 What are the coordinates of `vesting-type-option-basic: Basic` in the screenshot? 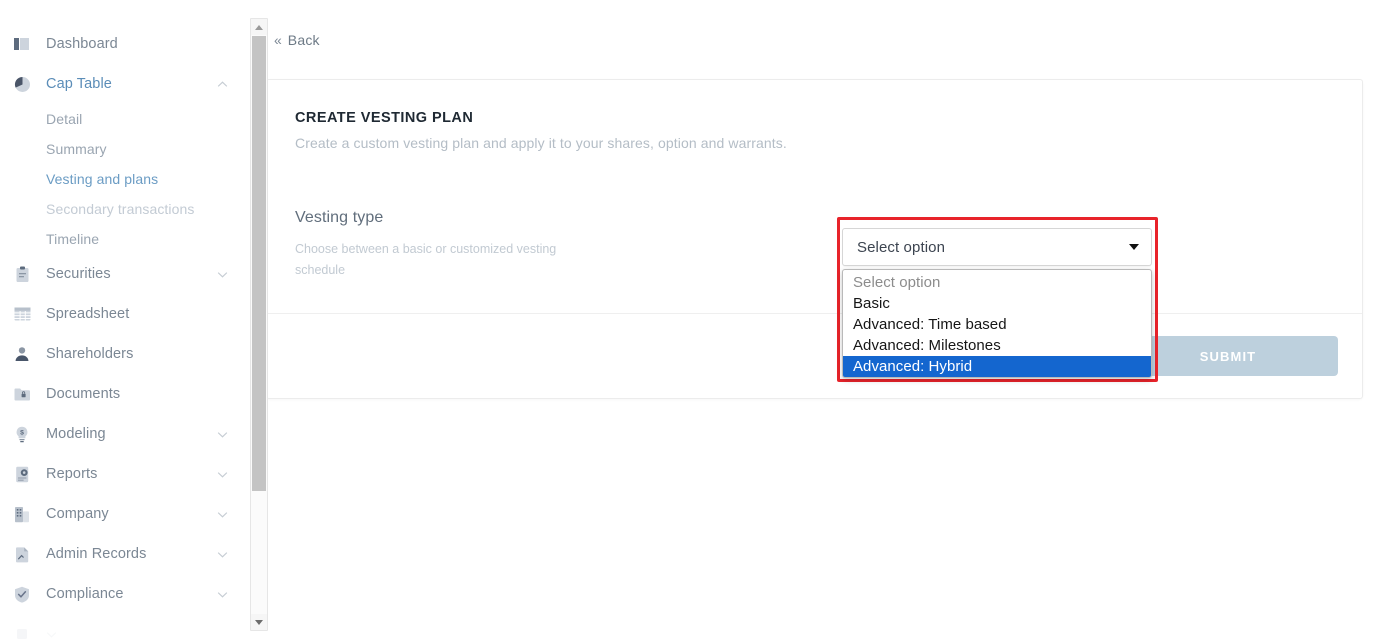 It's located at (997, 303).